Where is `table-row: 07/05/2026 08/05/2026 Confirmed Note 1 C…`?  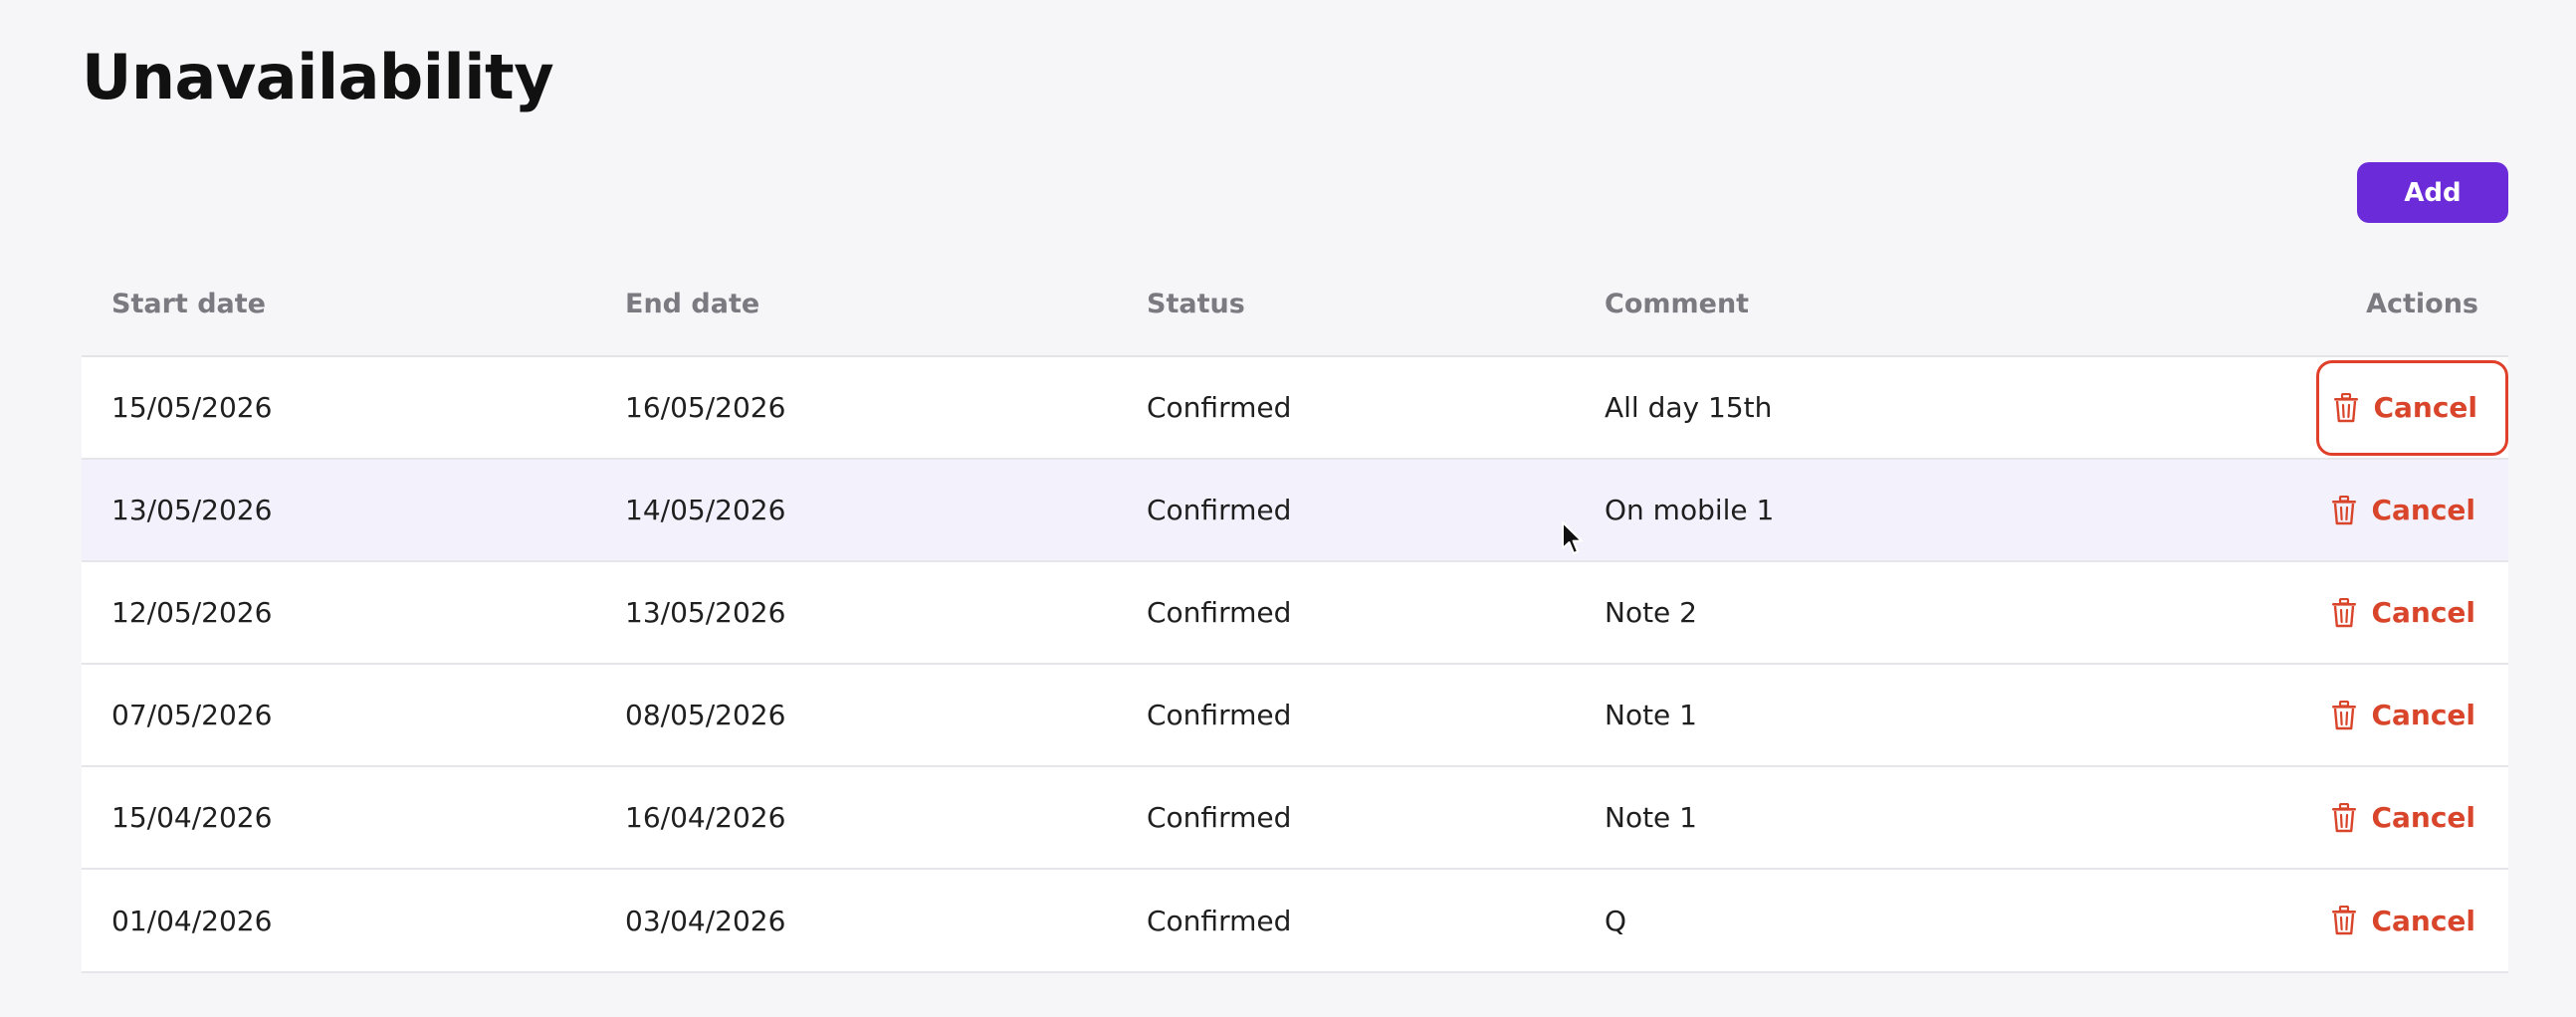 table-row: 07/05/2026 08/05/2026 Confirmed Note 1 C… is located at coordinates (1295, 716).